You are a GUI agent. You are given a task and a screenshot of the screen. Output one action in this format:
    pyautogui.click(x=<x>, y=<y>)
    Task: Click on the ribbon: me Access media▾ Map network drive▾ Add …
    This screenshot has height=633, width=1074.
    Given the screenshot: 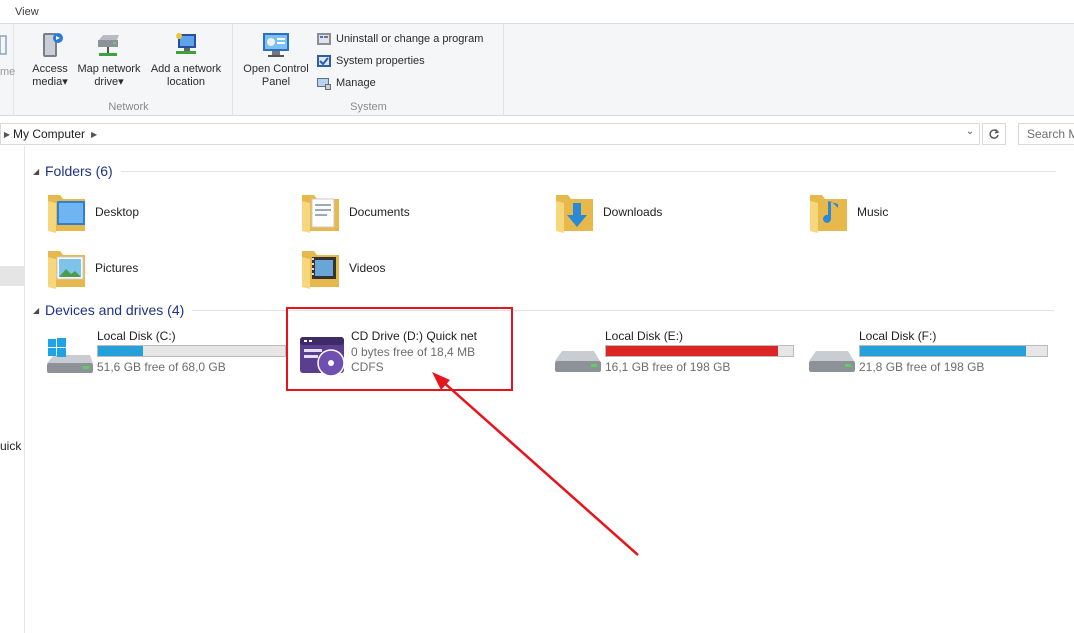 What is the action you would take?
    pyautogui.click(x=537, y=70)
    